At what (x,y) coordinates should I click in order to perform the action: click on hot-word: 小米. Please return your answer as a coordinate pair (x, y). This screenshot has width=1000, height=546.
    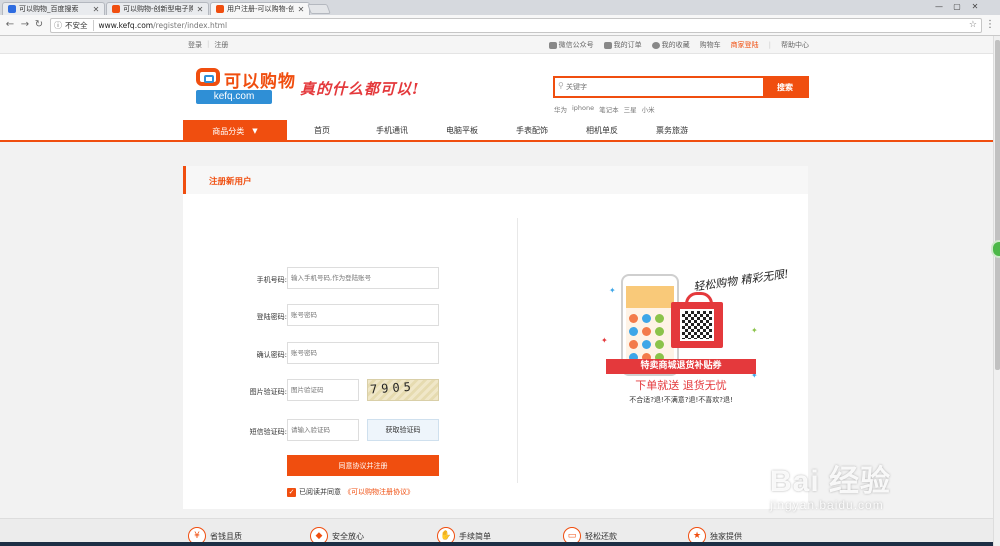
    Looking at the image, I should click on (648, 109).